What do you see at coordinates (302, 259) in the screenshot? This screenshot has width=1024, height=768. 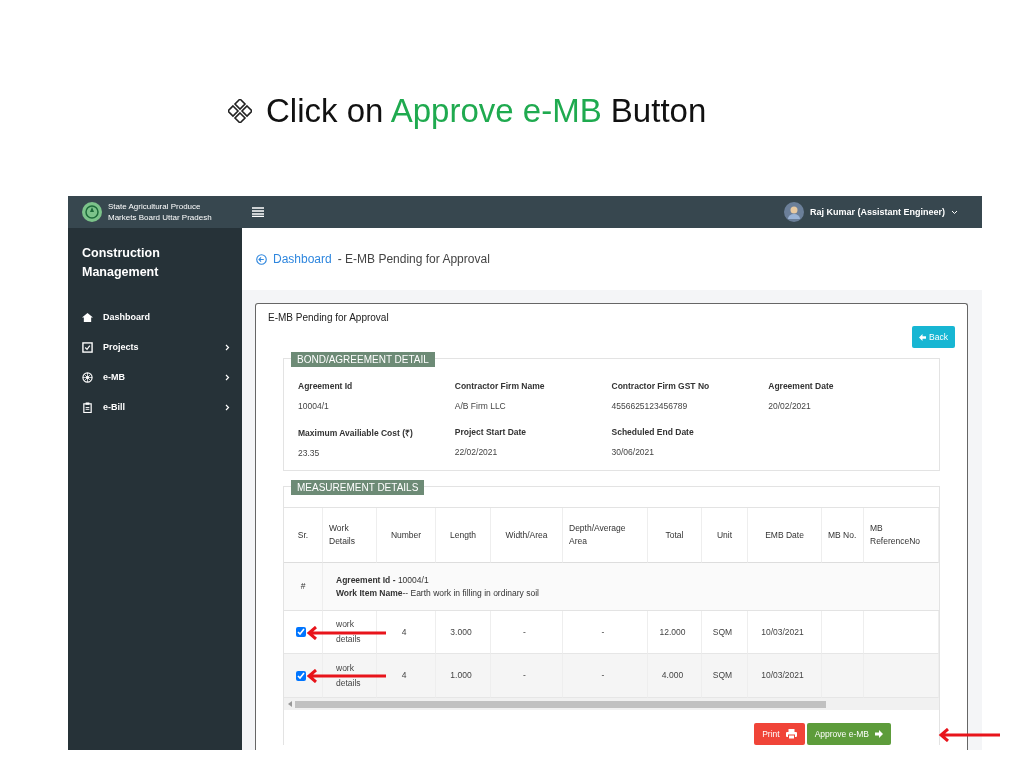 I see `dashboard-link: Dashboard` at bounding box center [302, 259].